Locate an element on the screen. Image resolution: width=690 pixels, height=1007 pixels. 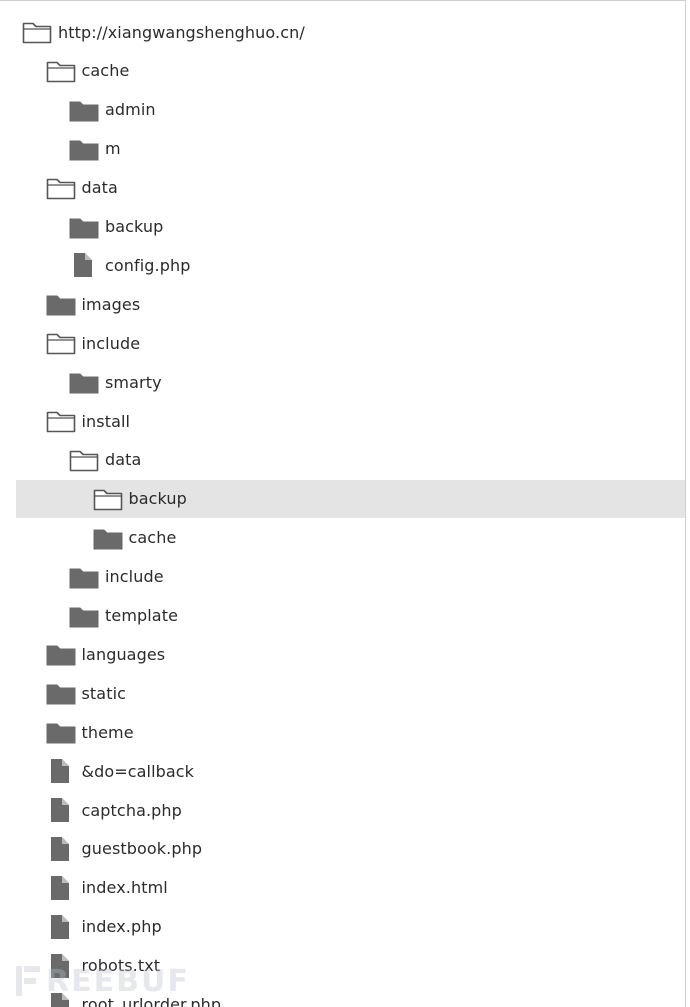
tree-item-label: guestbook.php is located at coordinates (142, 849).